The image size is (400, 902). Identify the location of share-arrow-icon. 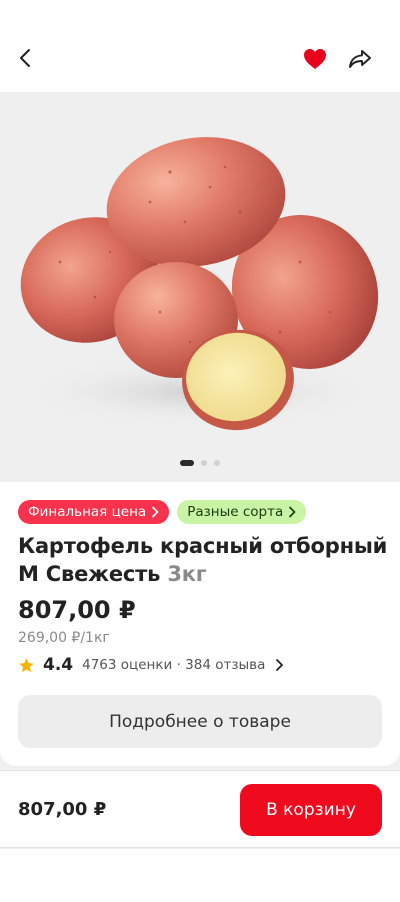
(360, 59).